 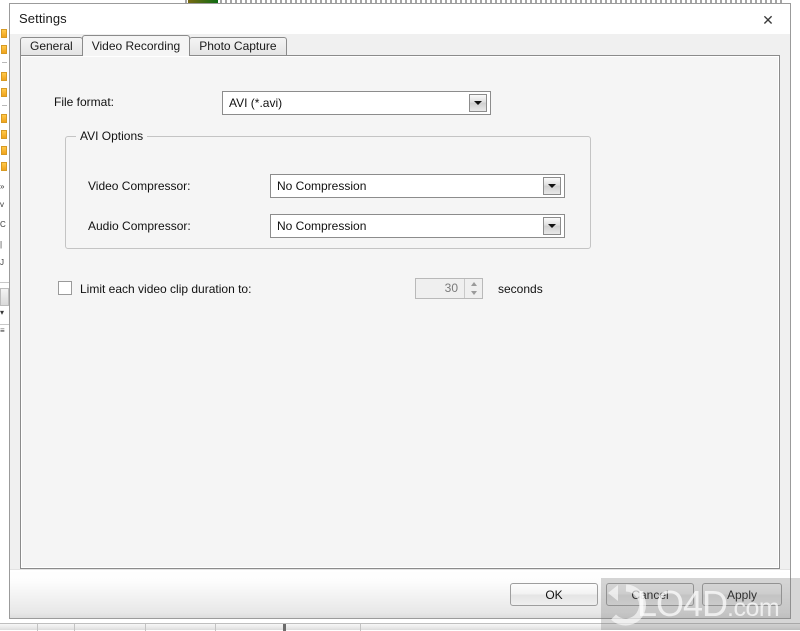 I want to click on video-compressor-value: No Compression, so click(x=322, y=186).